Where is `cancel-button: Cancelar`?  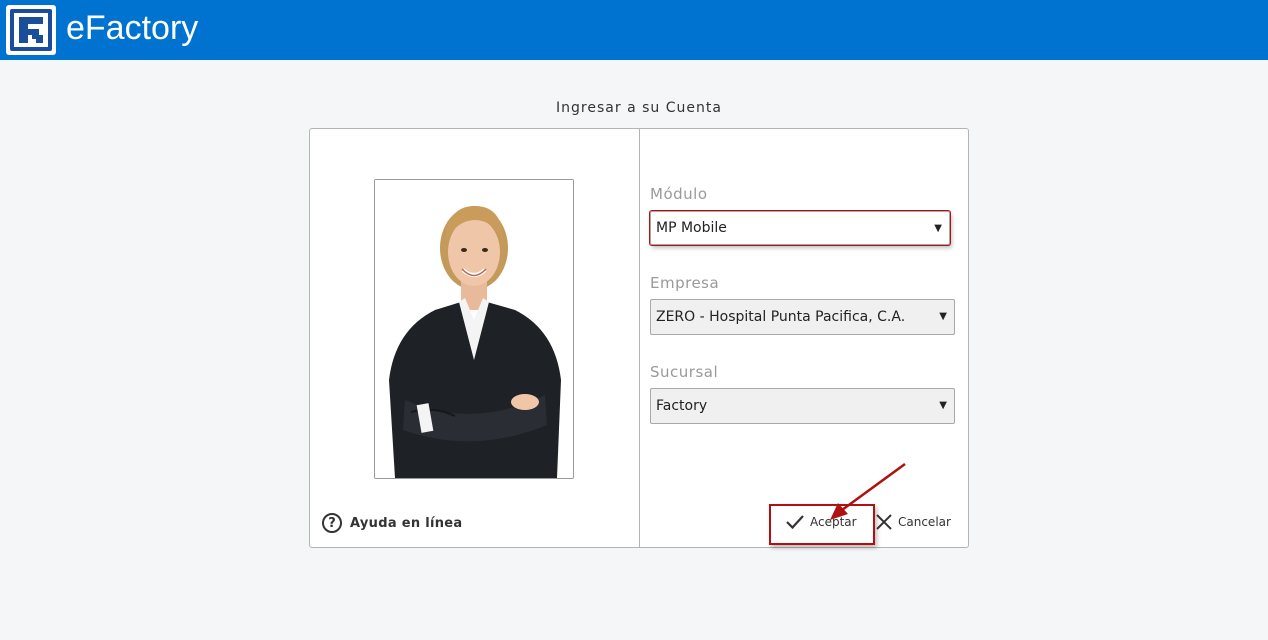 cancel-button: Cancelar is located at coordinates (913, 522).